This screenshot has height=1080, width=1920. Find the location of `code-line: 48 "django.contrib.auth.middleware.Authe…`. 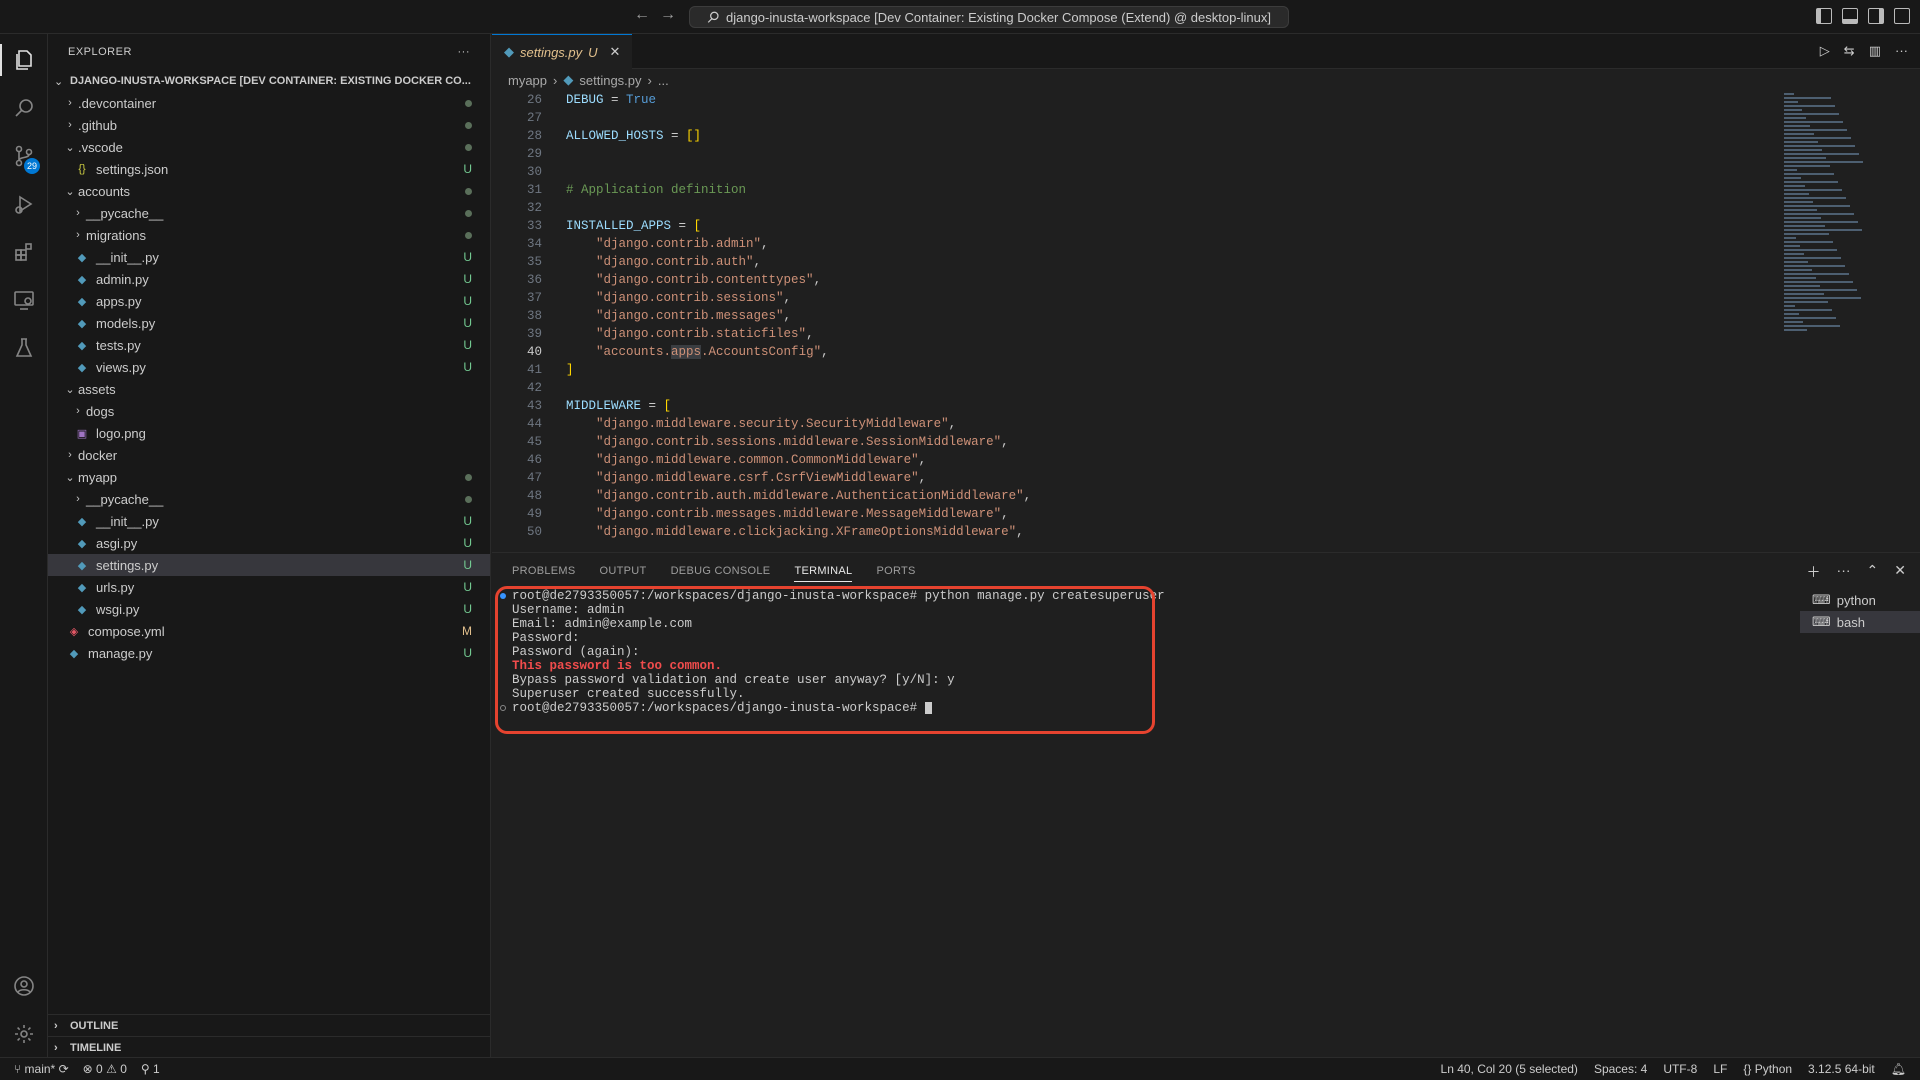

code-line: 48 "django.contrib.auth.middleware.Authe… is located at coordinates (1142, 496).